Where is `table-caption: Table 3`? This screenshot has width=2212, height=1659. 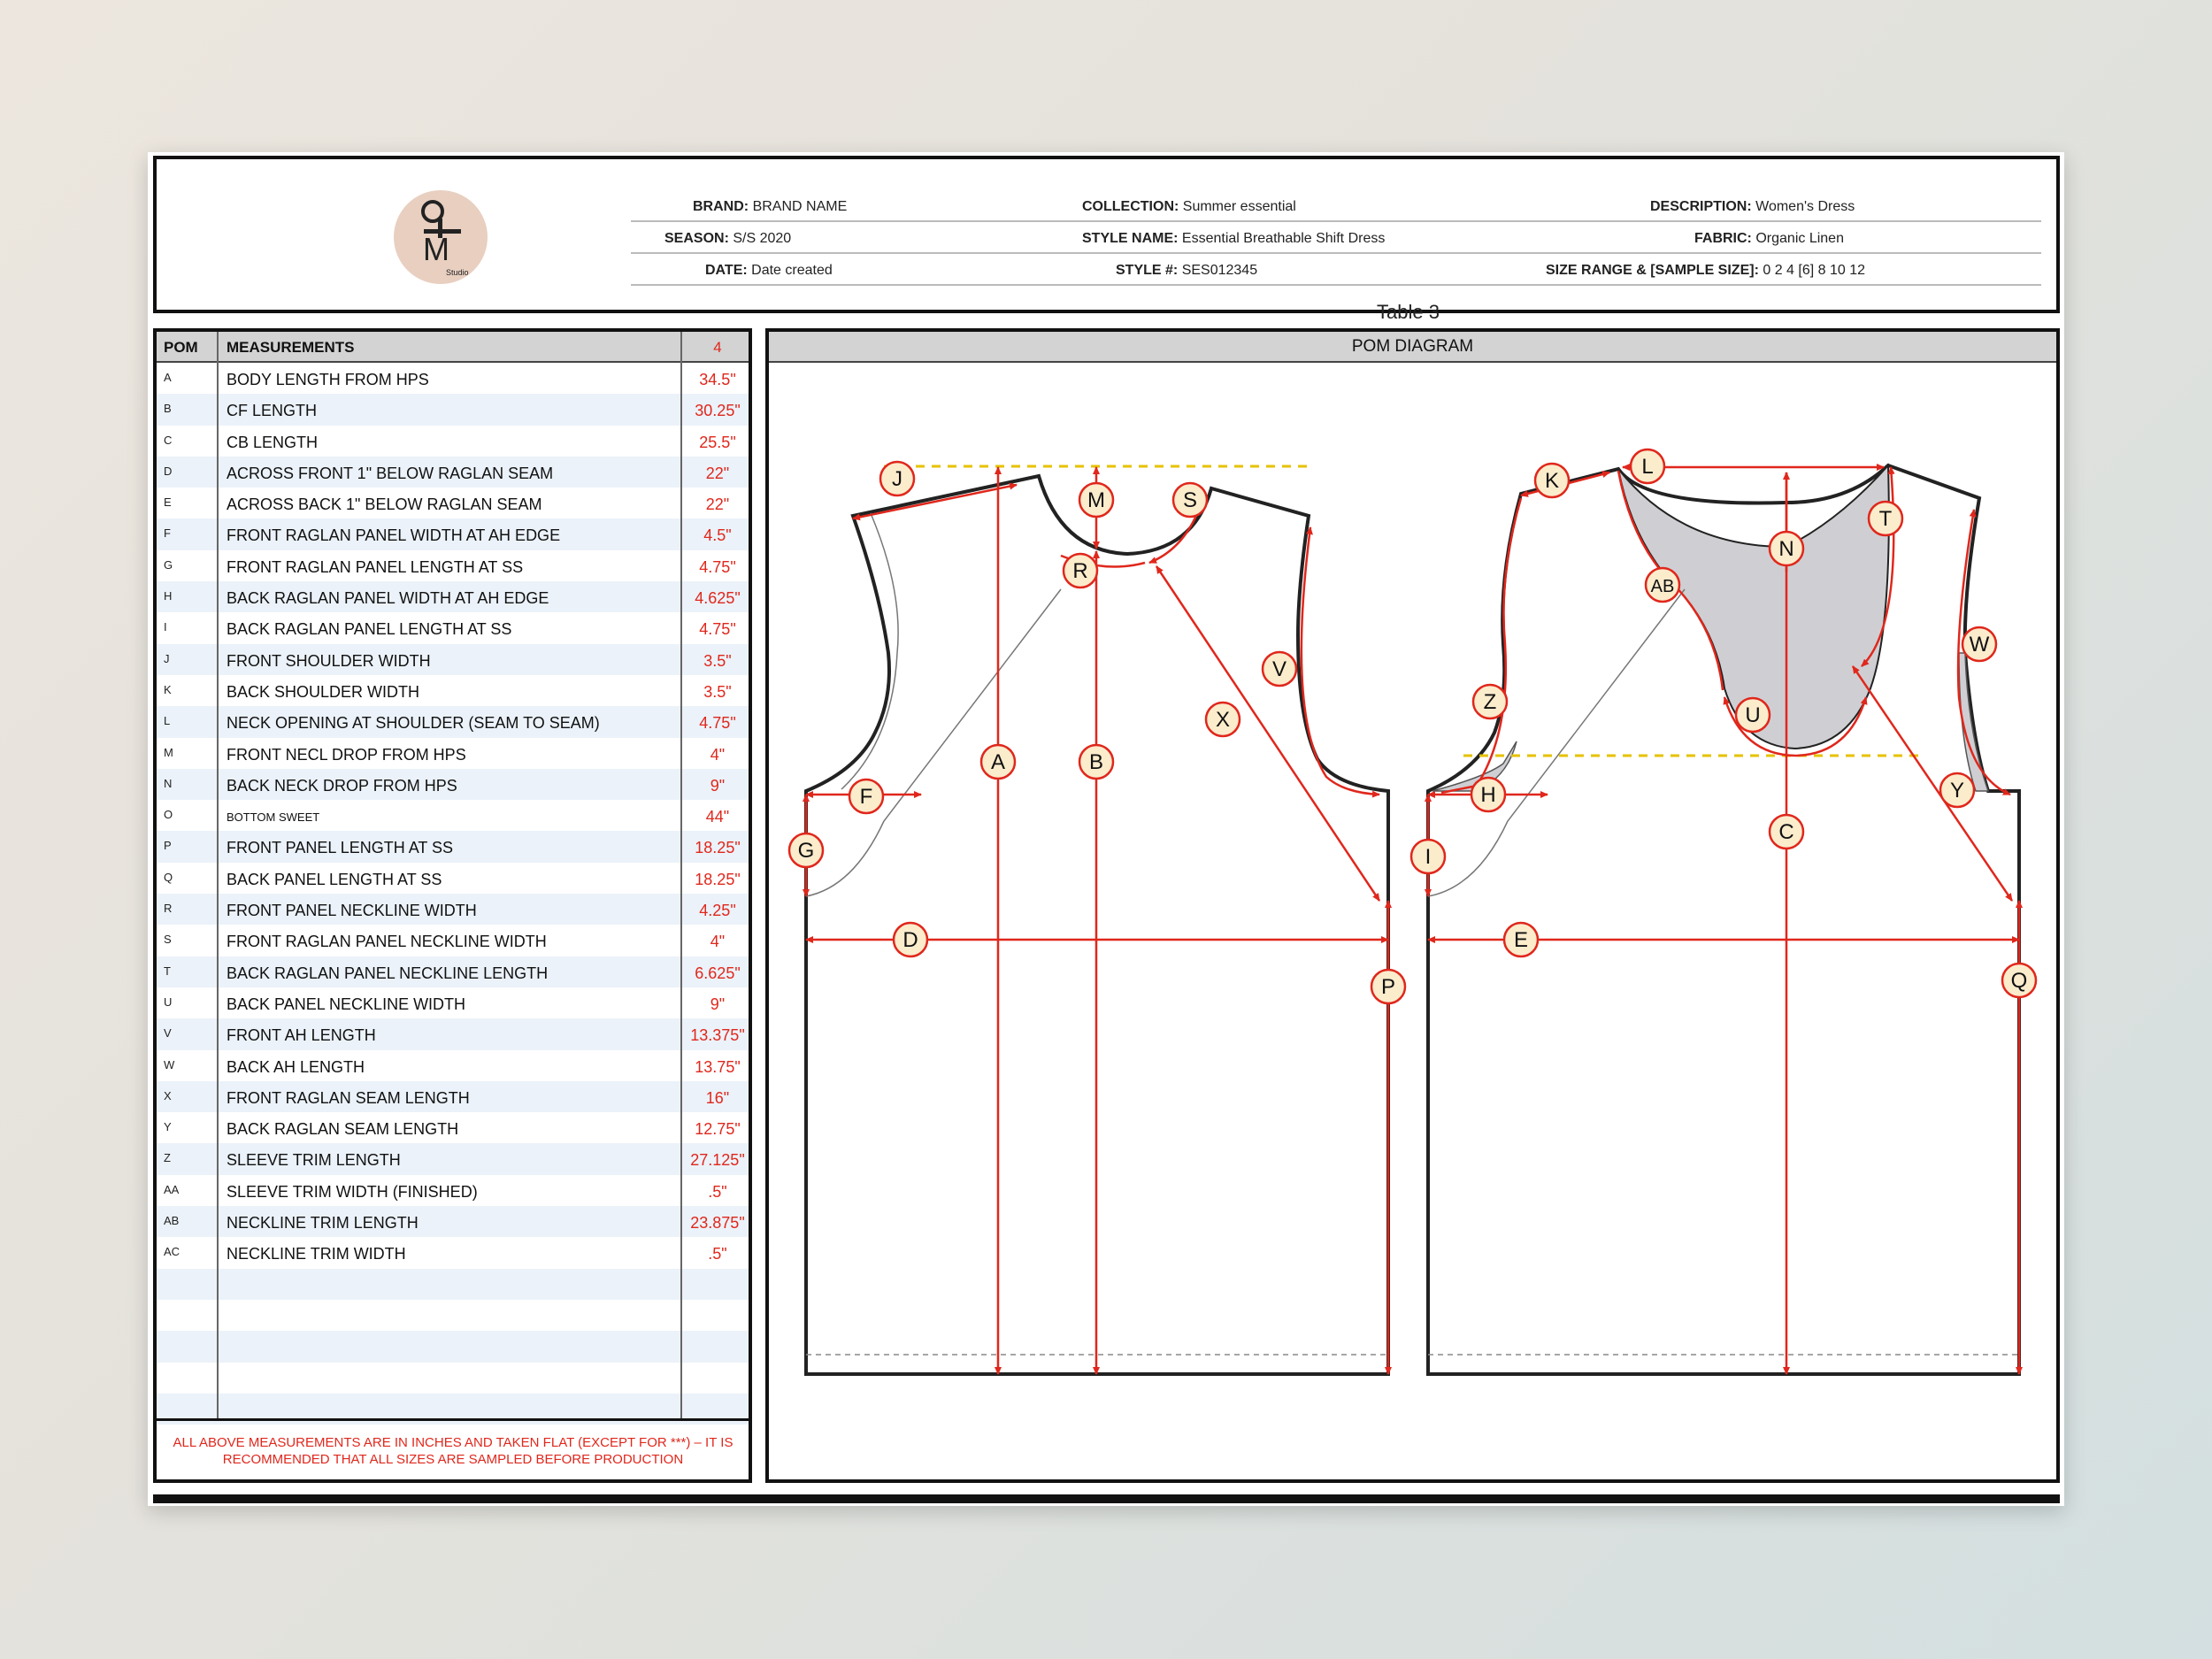
table-caption: Table 3 is located at coordinates (1409, 312).